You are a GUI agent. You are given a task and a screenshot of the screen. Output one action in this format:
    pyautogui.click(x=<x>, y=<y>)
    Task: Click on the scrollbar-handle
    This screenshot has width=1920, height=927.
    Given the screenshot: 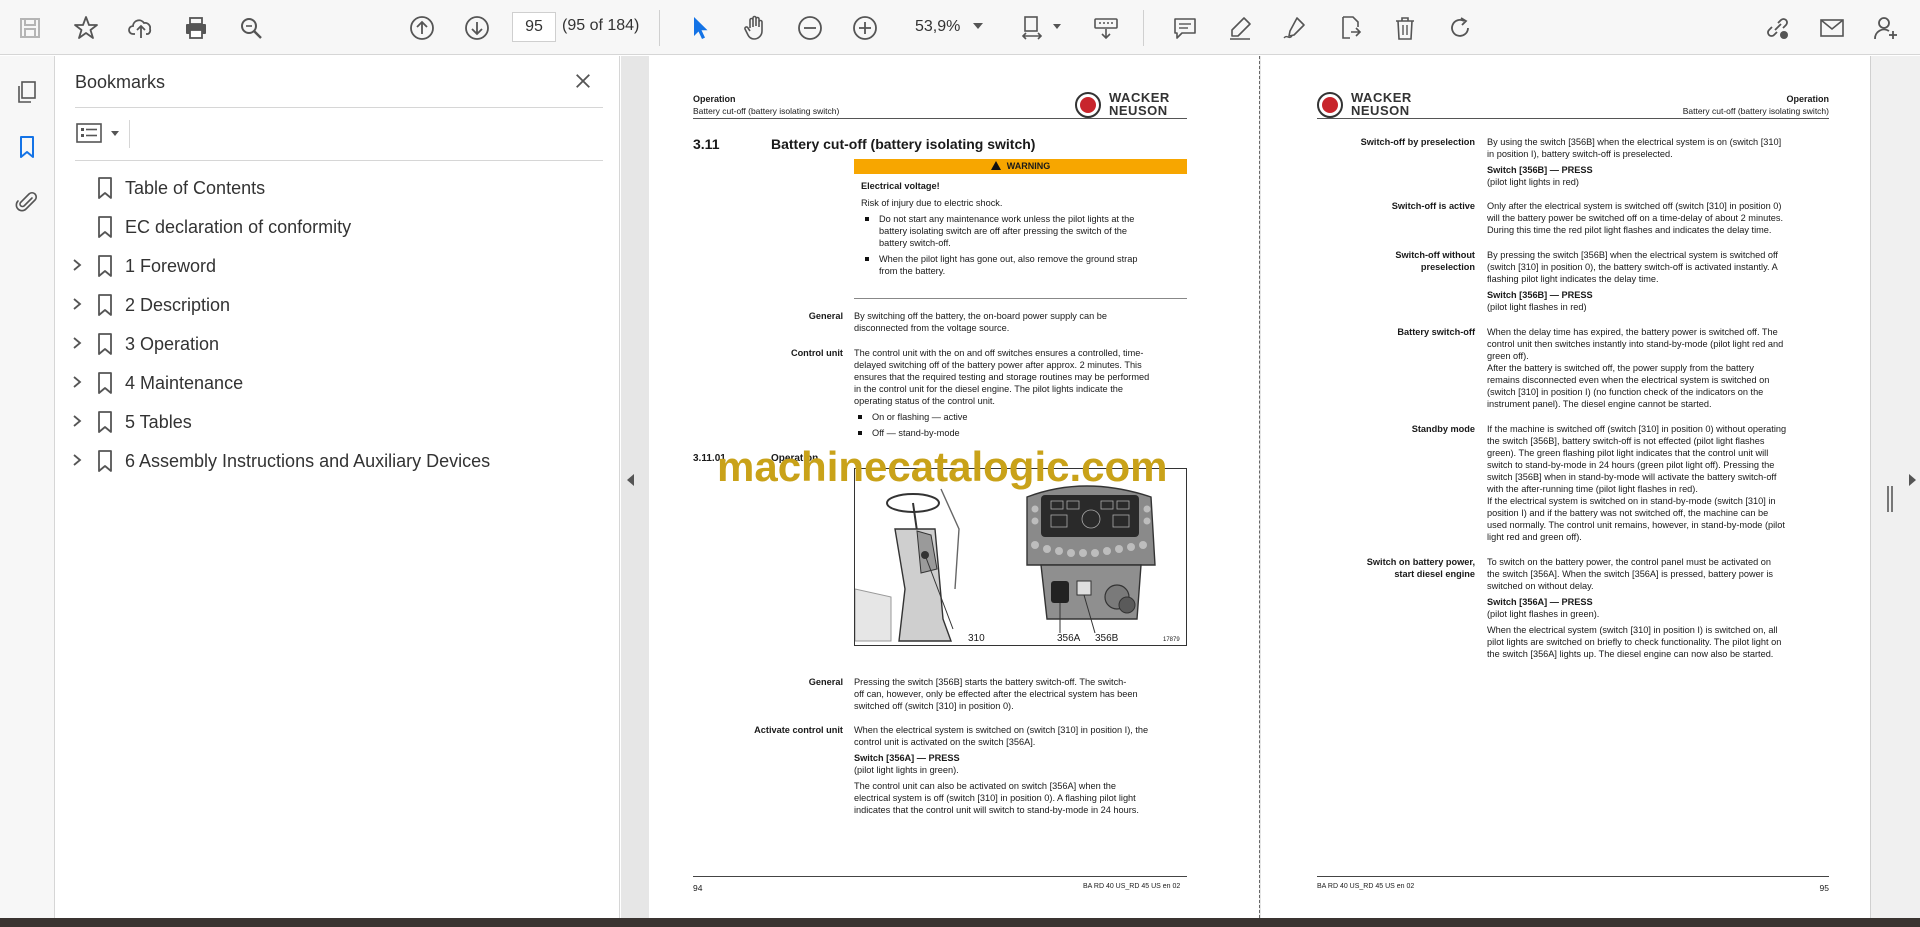 What is the action you would take?
    pyautogui.click(x=1890, y=499)
    